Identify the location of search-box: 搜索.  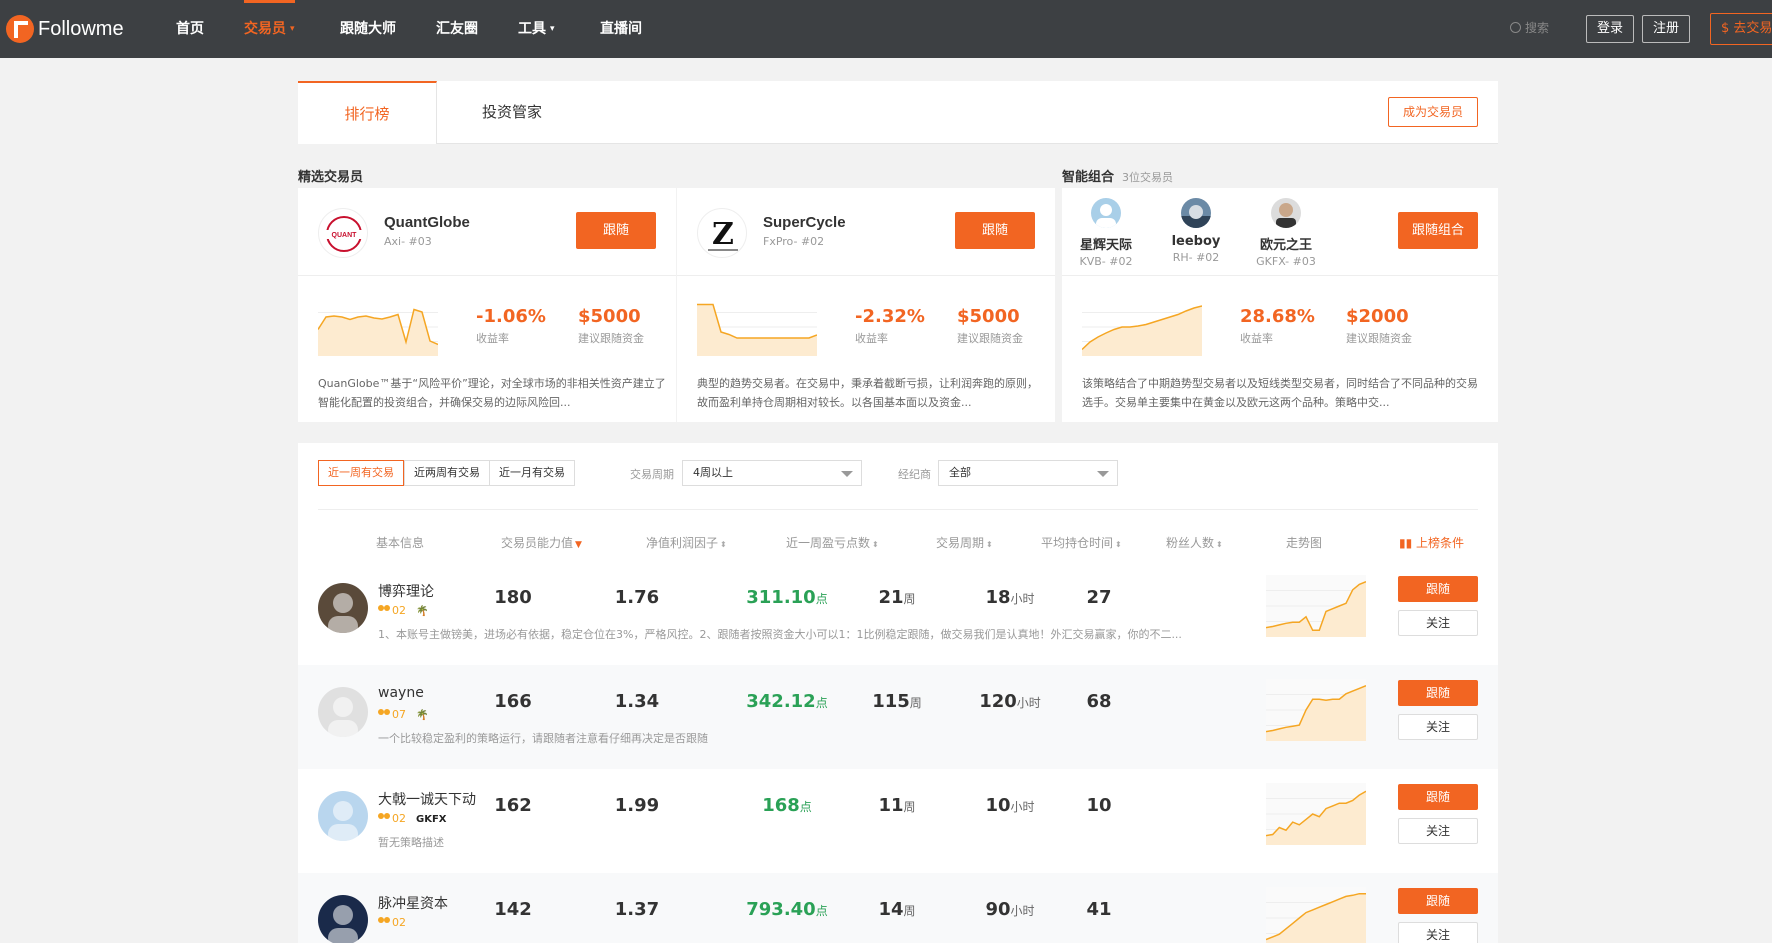
(1529, 27).